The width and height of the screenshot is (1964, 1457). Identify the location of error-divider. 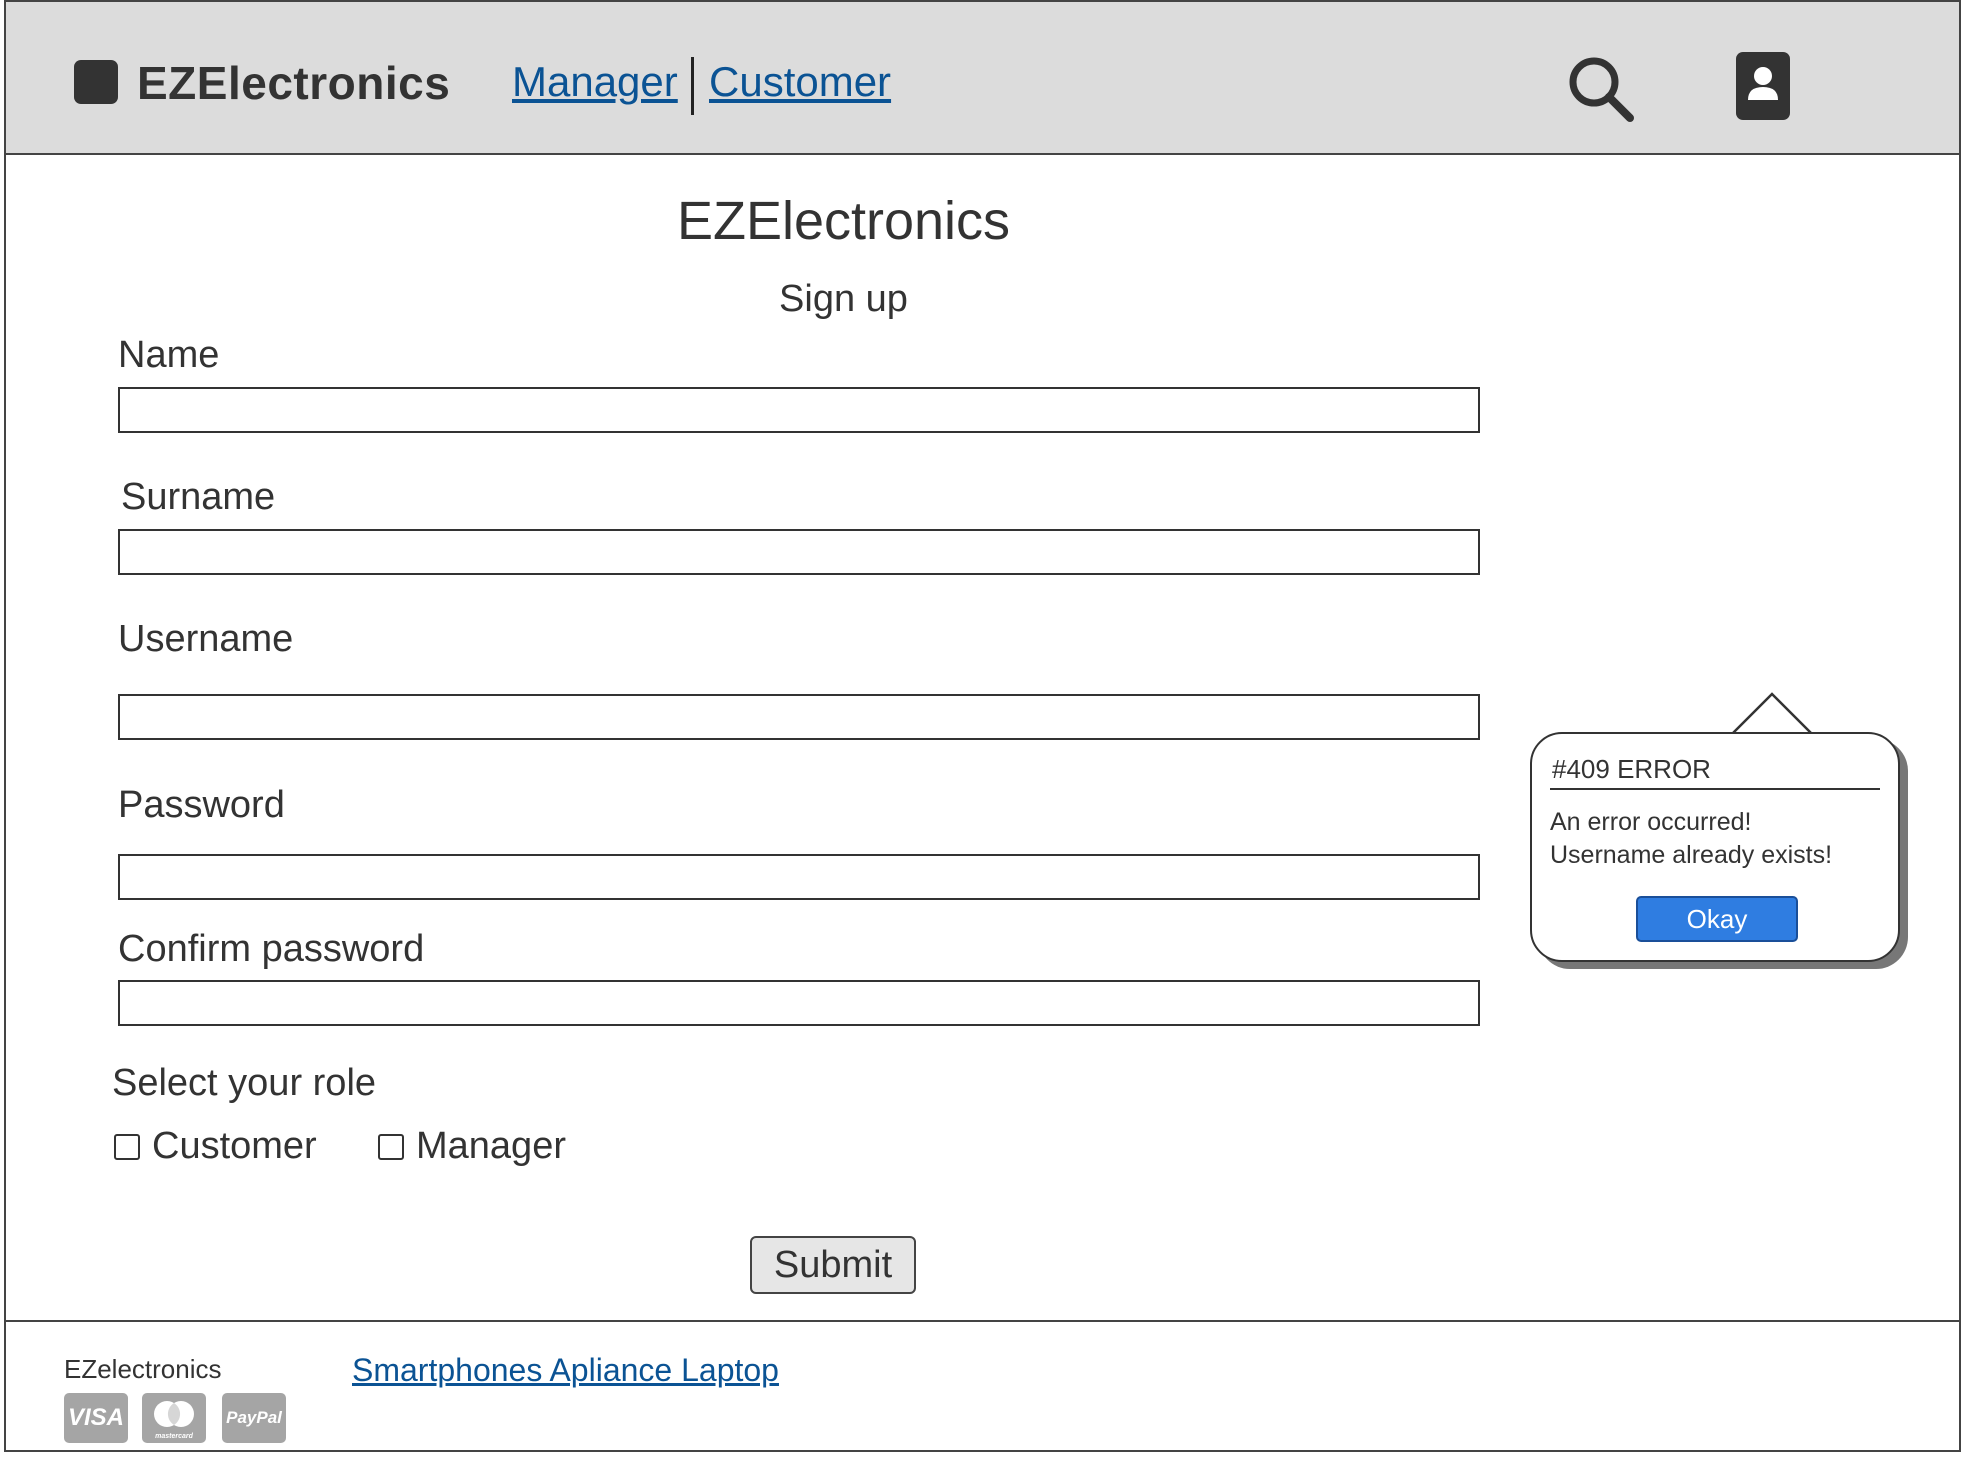
(1715, 789).